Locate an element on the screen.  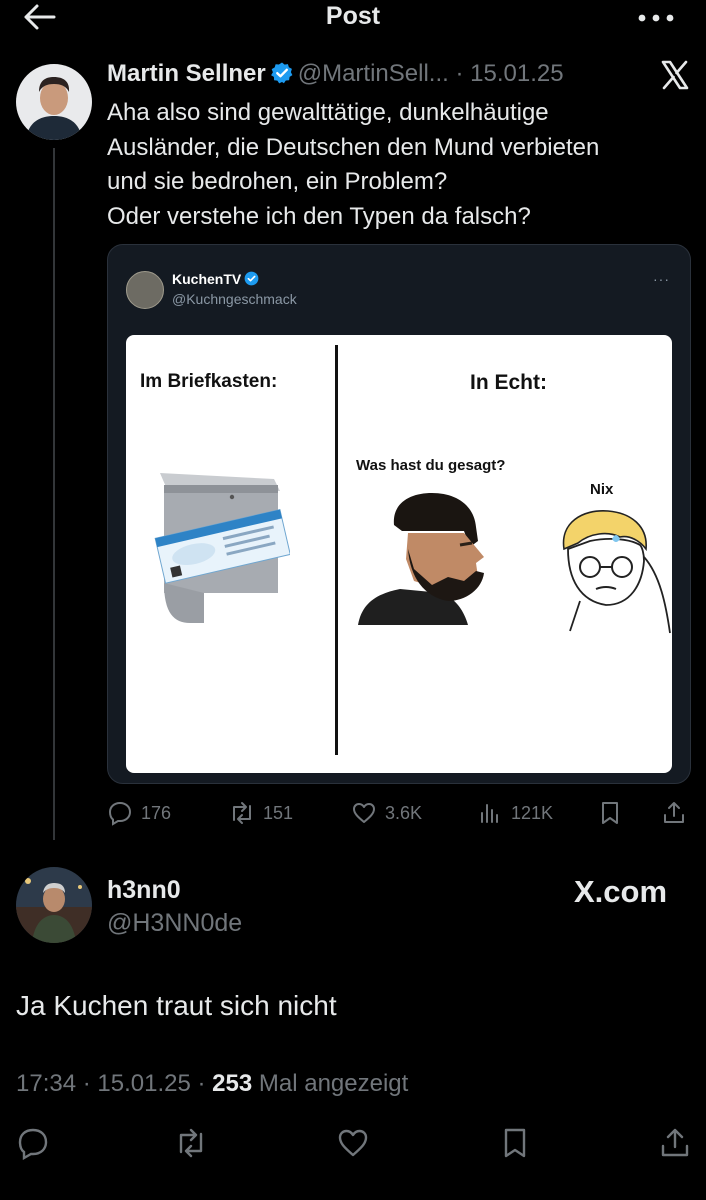
quoted-author-name: KuchenTV is located at coordinates (215, 279).